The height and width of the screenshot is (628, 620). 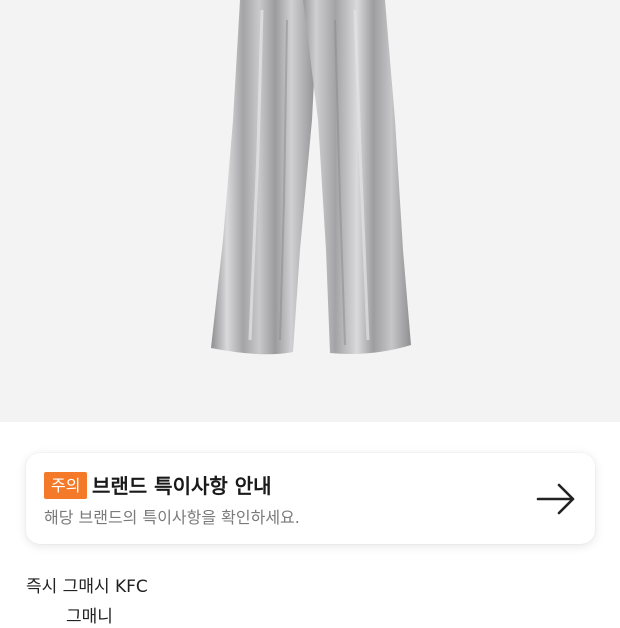 I want to click on left-leg, so click(x=264, y=177).